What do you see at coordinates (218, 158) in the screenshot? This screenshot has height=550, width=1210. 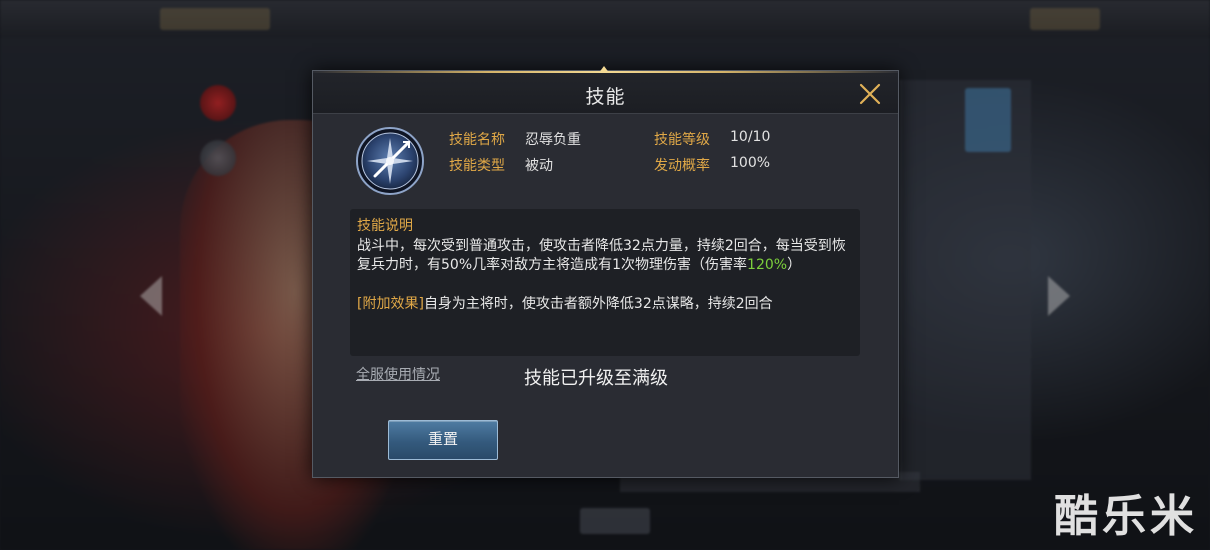 I see `background-grey-orb` at bounding box center [218, 158].